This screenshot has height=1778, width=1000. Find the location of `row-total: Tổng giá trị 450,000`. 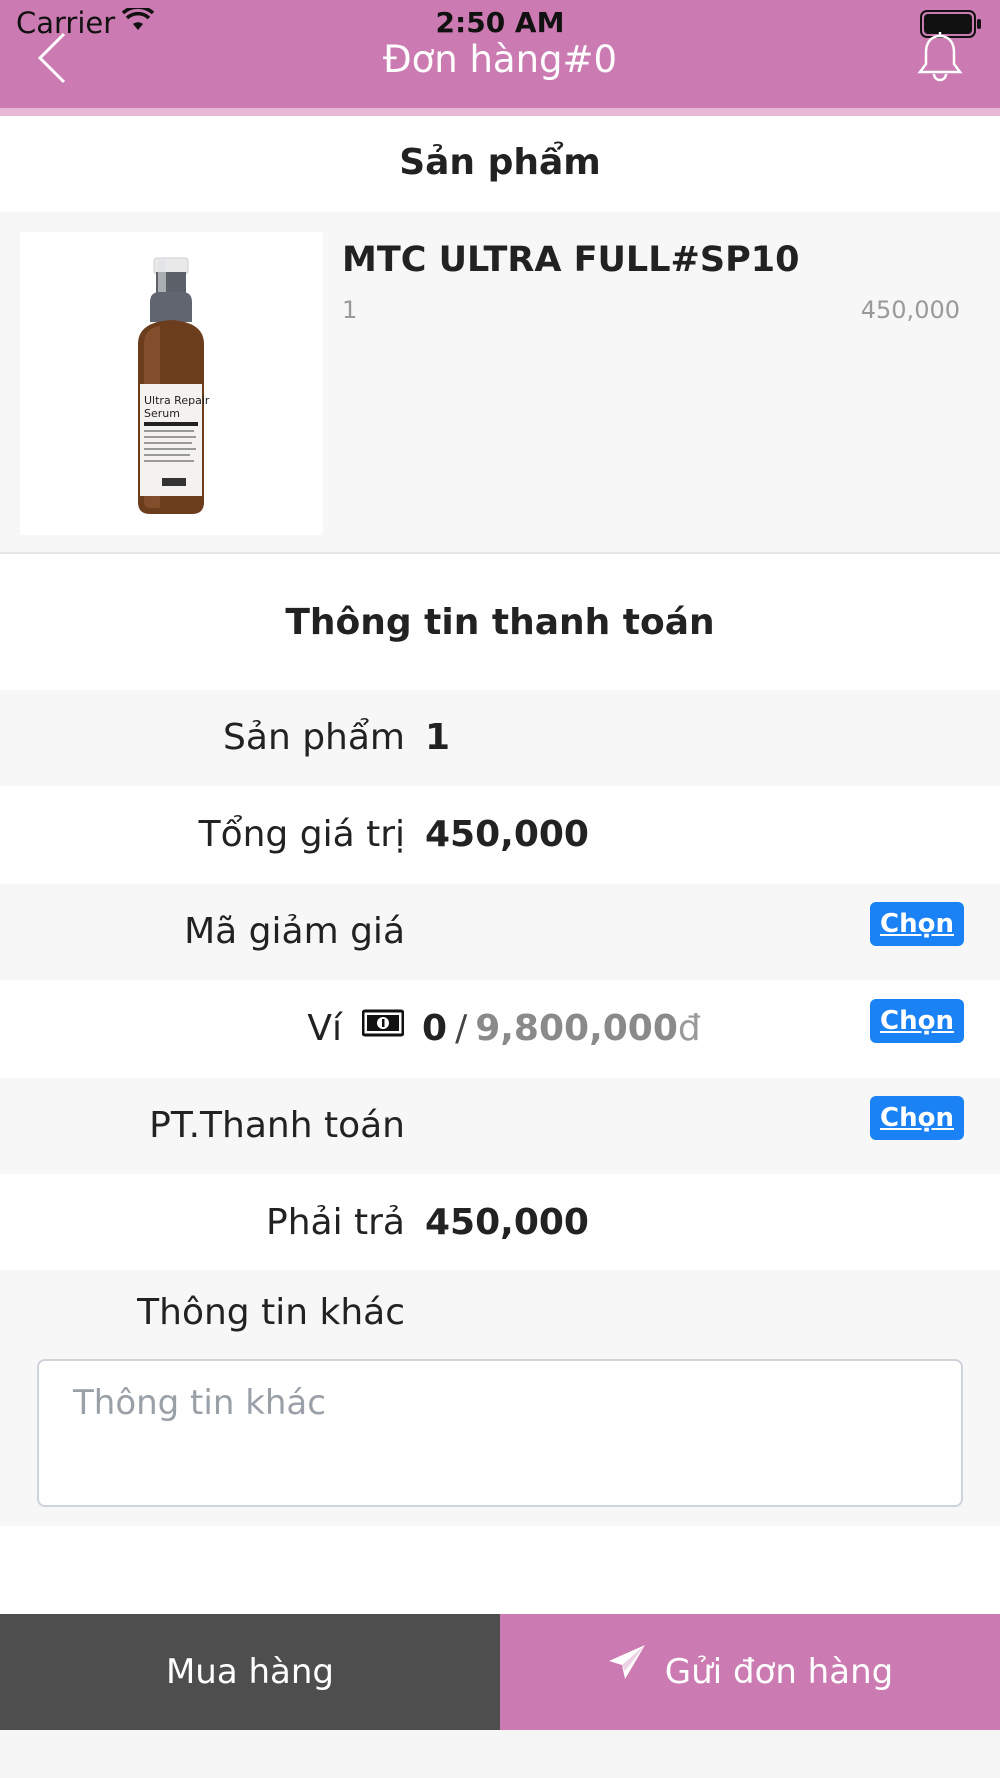

row-total: Tổng giá trị 450,000 is located at coordinates (500, 835).